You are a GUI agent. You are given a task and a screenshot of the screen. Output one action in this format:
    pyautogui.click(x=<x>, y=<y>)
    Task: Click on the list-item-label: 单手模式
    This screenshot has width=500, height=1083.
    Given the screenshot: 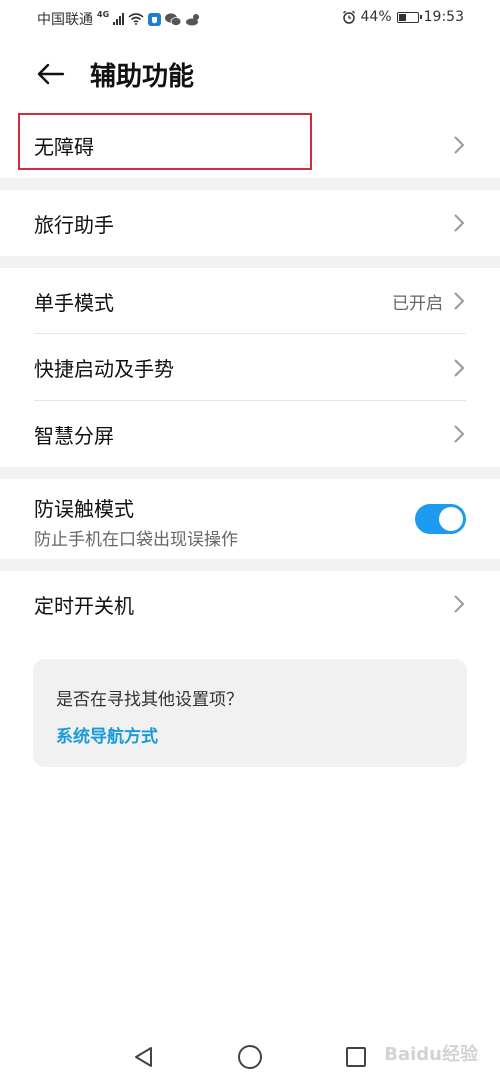 What is the action you would take?
    pyautogui.click(x=74, y=302)
    